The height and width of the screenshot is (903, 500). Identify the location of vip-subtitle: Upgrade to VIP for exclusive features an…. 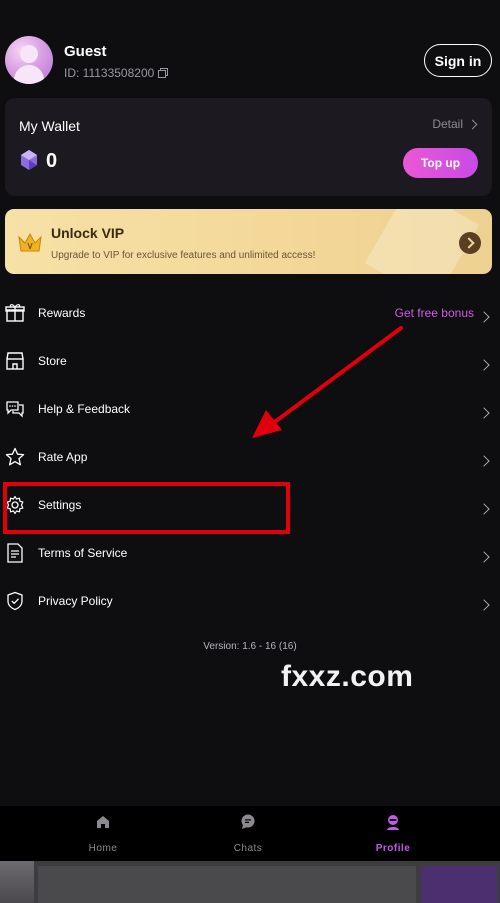
(183, 255).